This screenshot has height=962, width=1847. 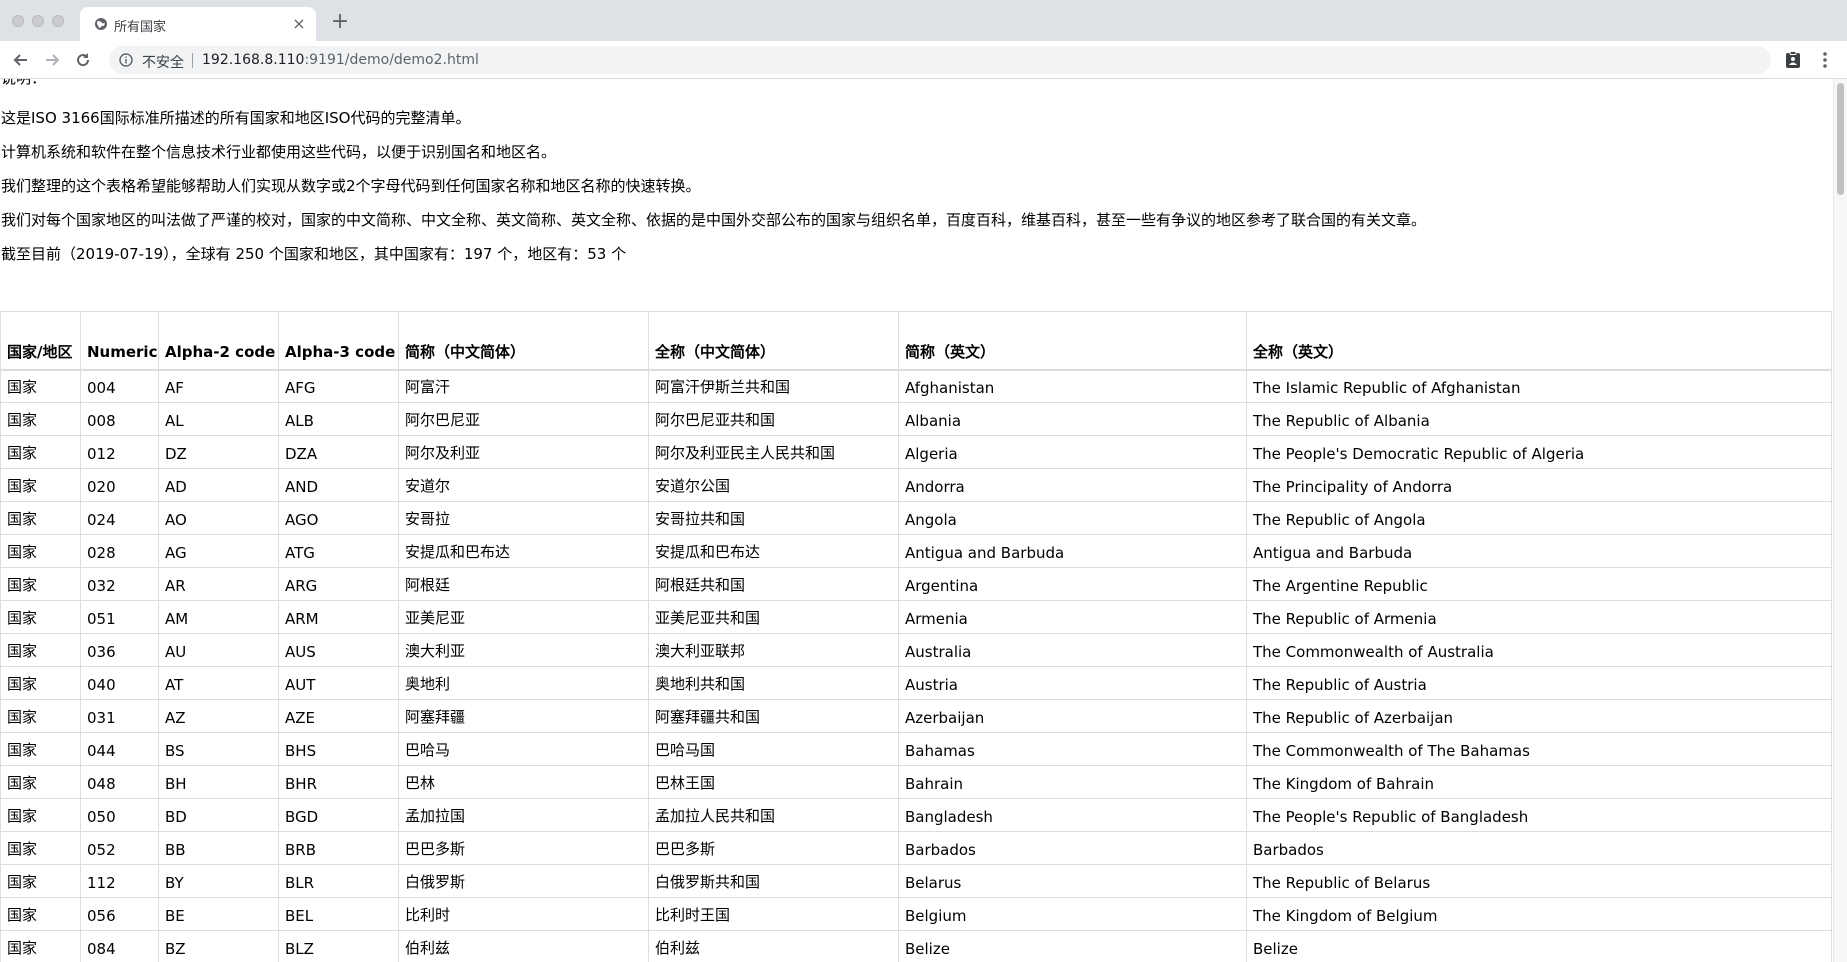 I want to click on cell-alpha3: BHS, so click(x=338, y=749).